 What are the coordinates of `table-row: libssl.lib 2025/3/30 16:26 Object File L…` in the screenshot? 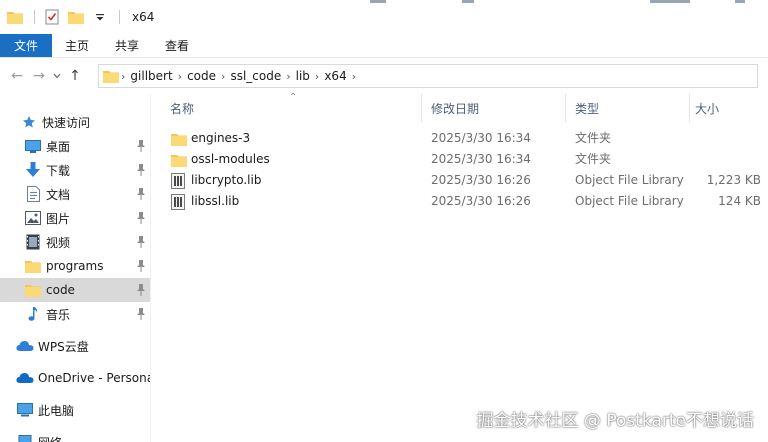 It's located at (466, 201).